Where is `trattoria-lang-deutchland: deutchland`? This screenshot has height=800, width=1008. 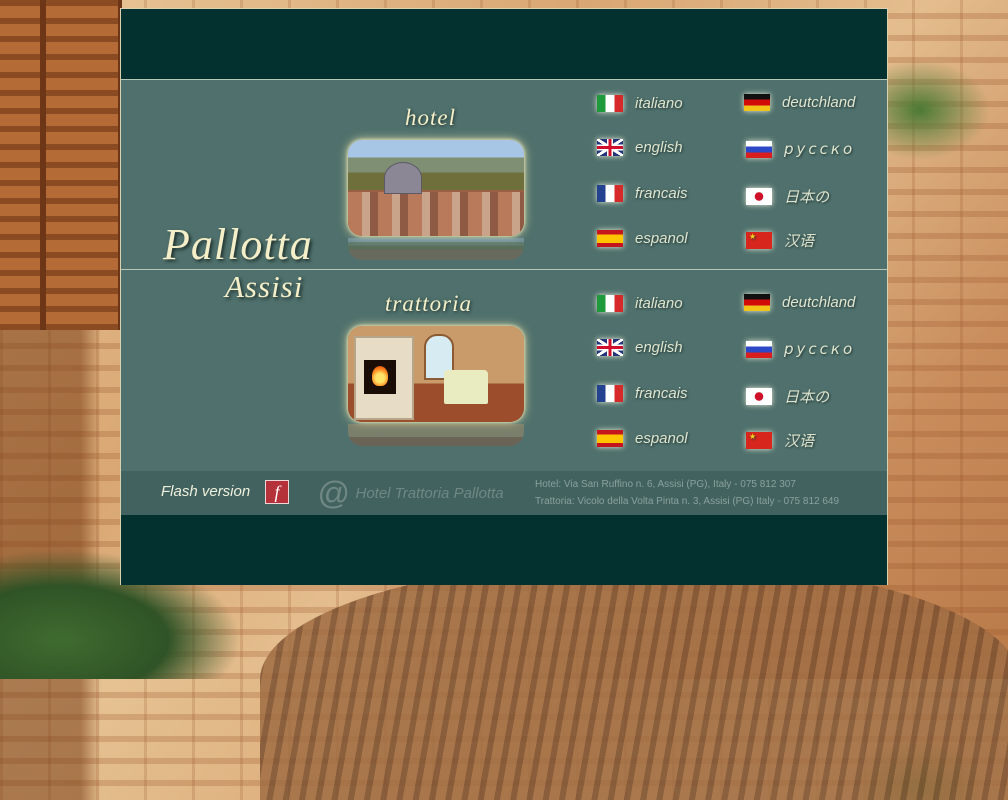 trattoria-lang-deutchland: deutchland is located at coordinates (799, 302).